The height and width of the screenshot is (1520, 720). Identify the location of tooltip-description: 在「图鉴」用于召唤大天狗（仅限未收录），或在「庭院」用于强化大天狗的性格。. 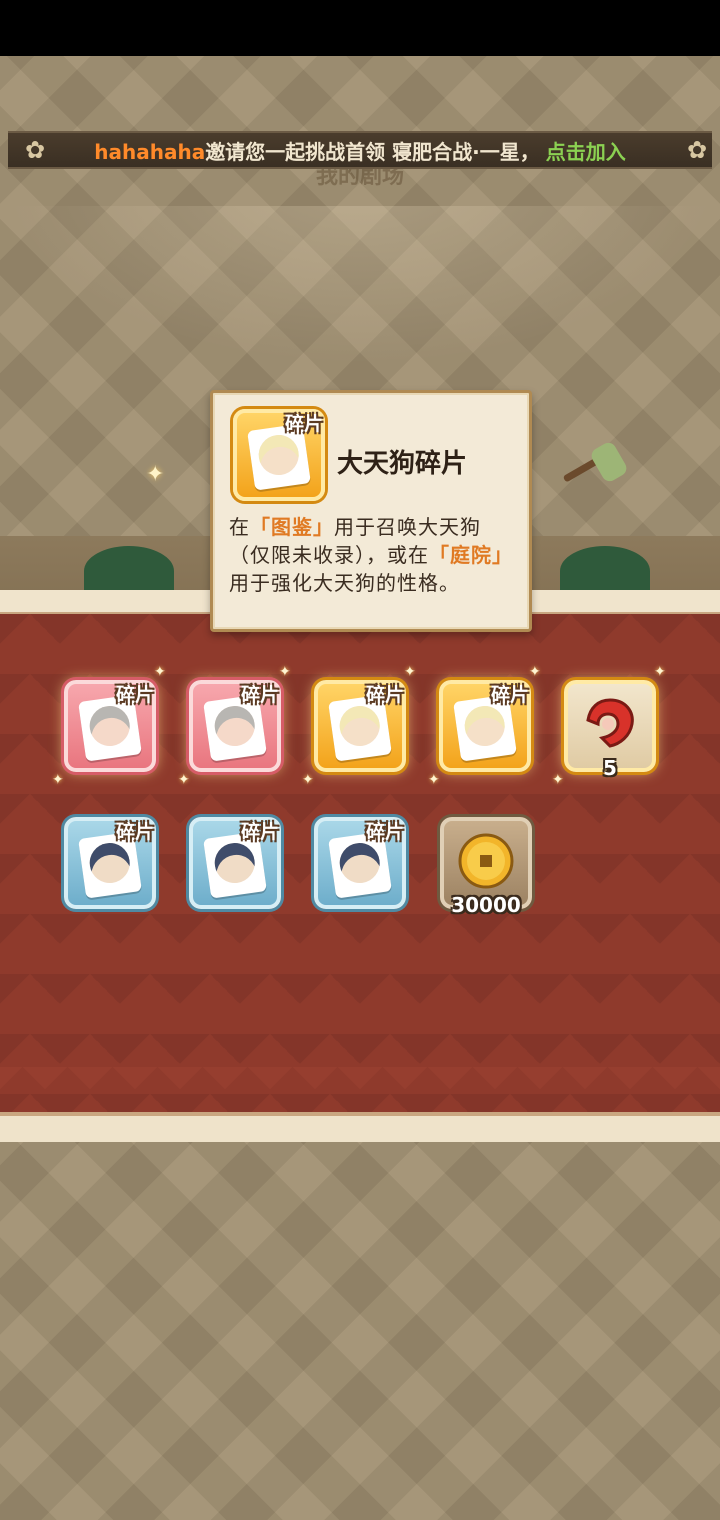
(375, 555).